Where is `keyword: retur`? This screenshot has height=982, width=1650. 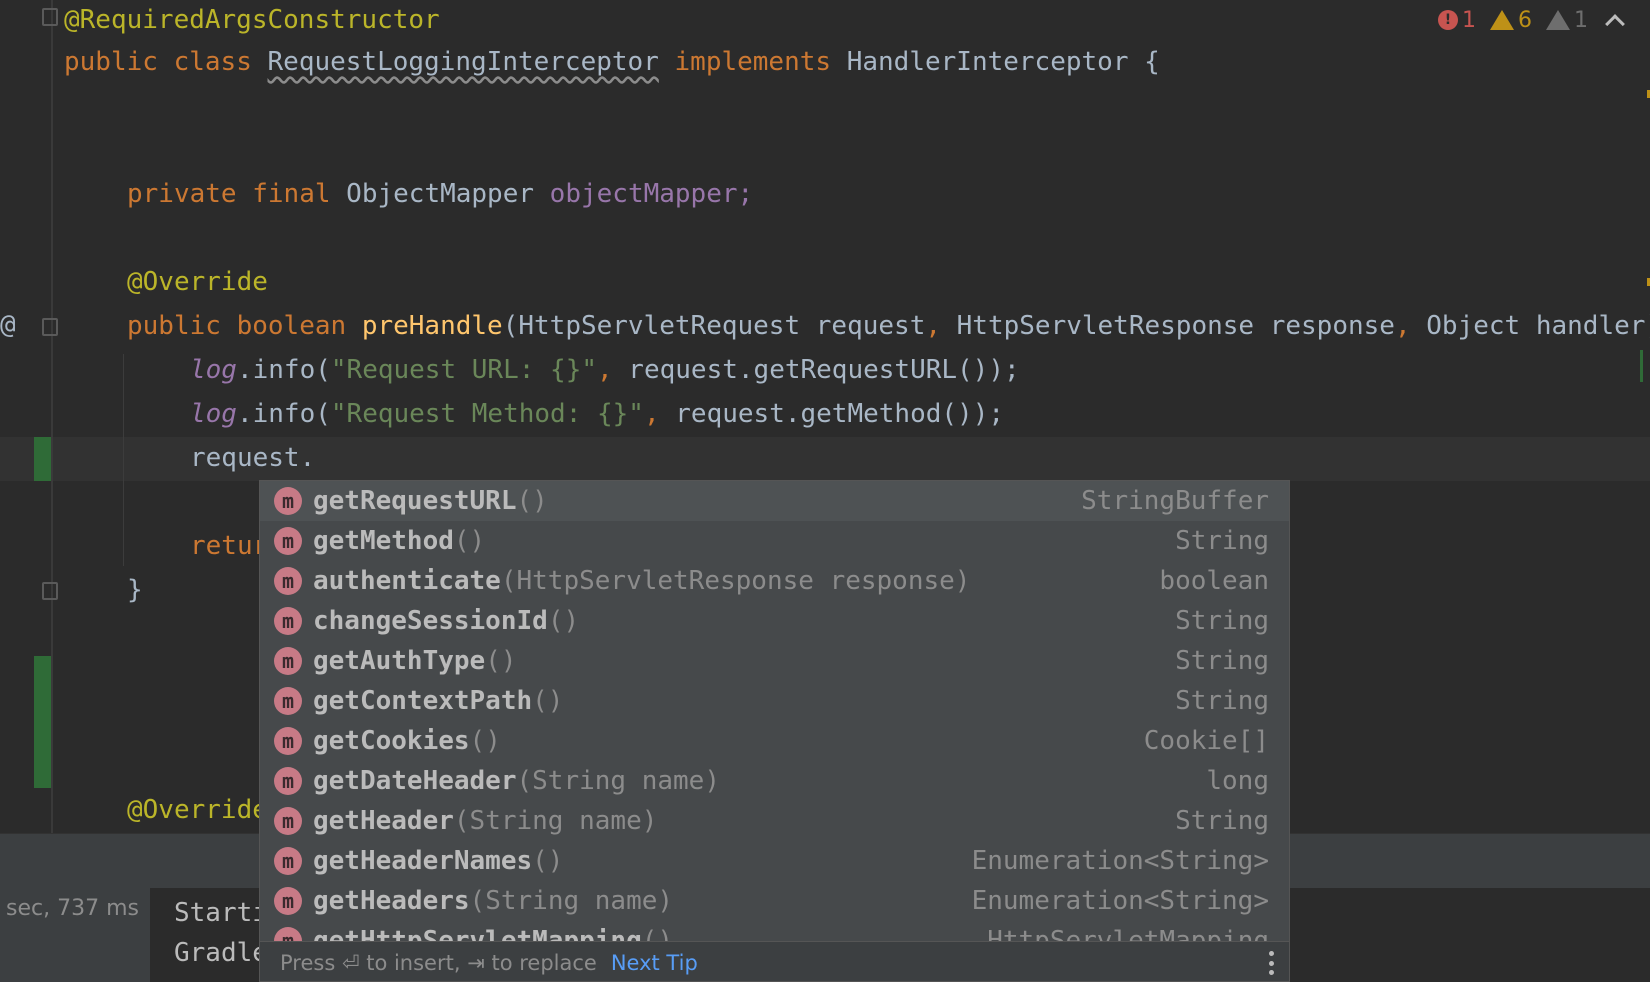 keyword: retur is located at coordinates (229, 546).